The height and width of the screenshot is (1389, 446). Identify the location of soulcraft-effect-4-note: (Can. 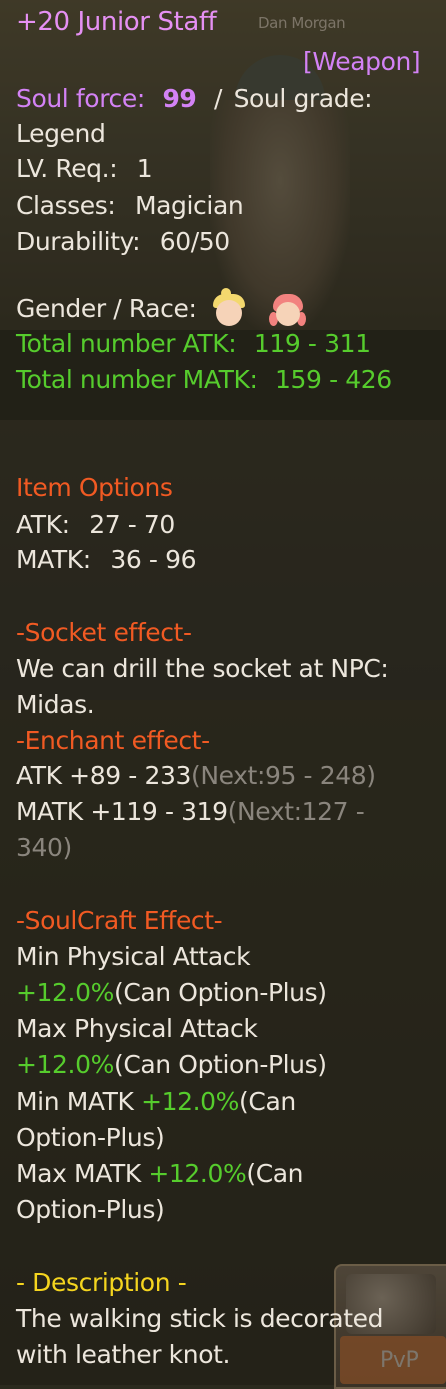
(275, 1173).